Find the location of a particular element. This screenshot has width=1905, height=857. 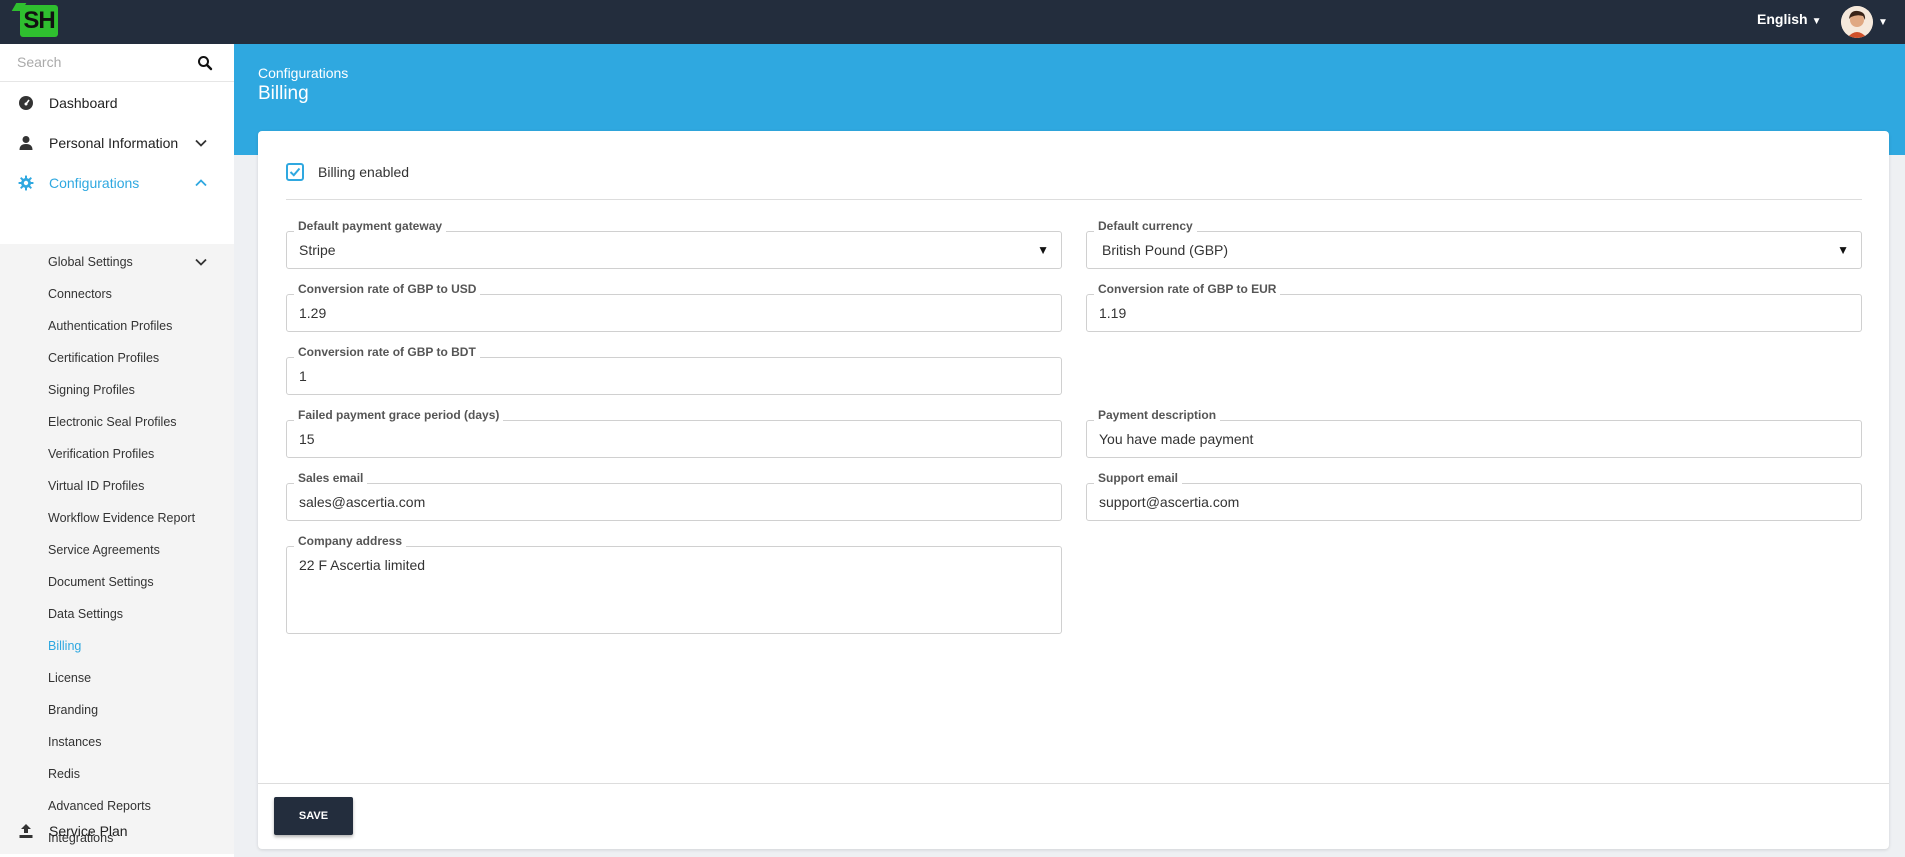

billing-enabled-checkbox is located at coordinates (295, 172).